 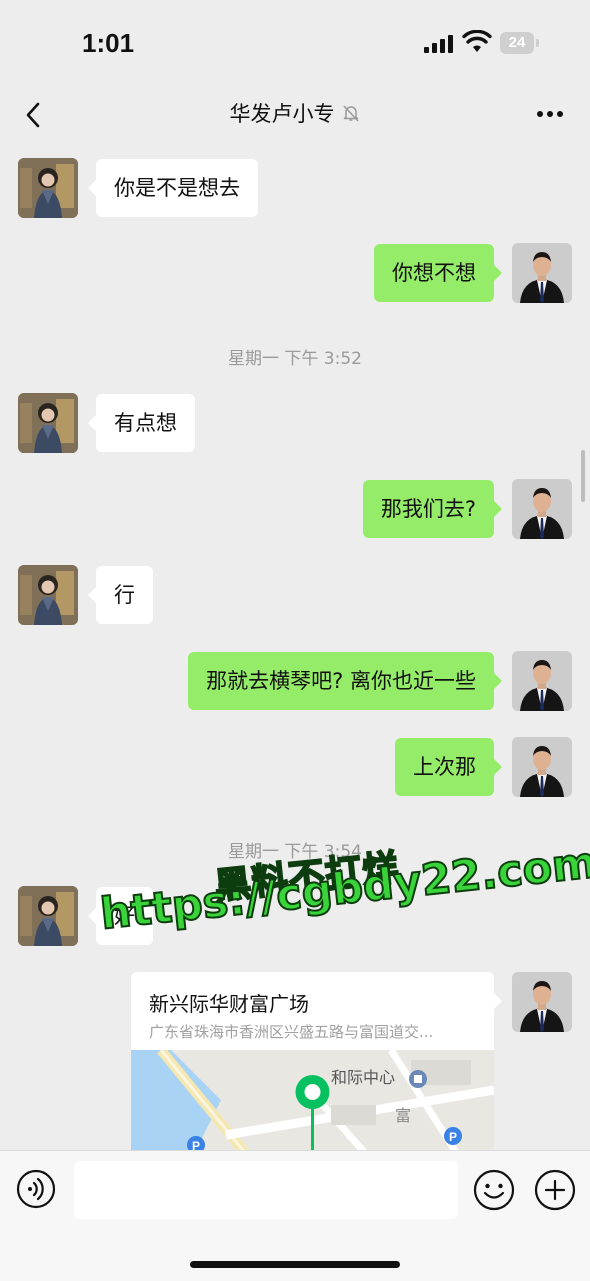 I want to click on svg-text: P, so click(x=453, y=1137).